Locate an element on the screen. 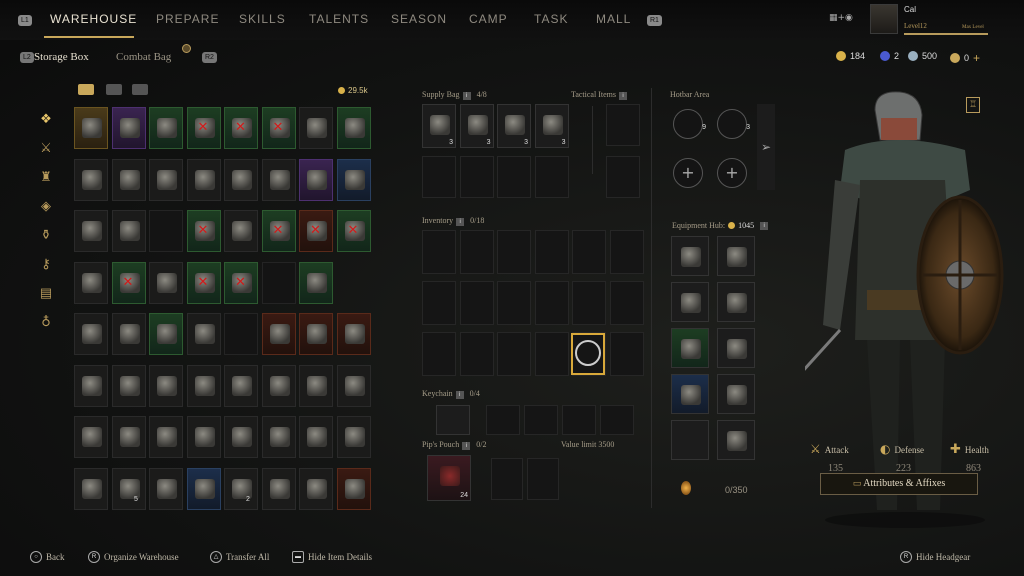  back-action: ○ Back is located at coordinates (47, 557).